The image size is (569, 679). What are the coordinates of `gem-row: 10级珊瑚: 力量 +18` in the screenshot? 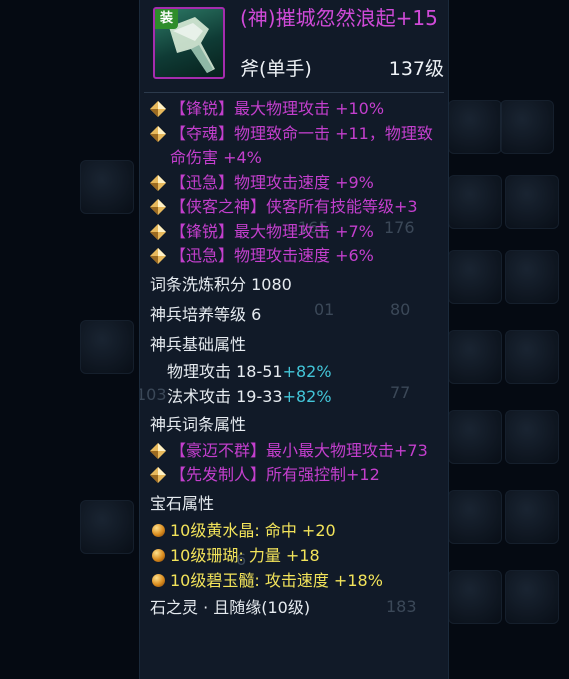 It's located at (294, 555).